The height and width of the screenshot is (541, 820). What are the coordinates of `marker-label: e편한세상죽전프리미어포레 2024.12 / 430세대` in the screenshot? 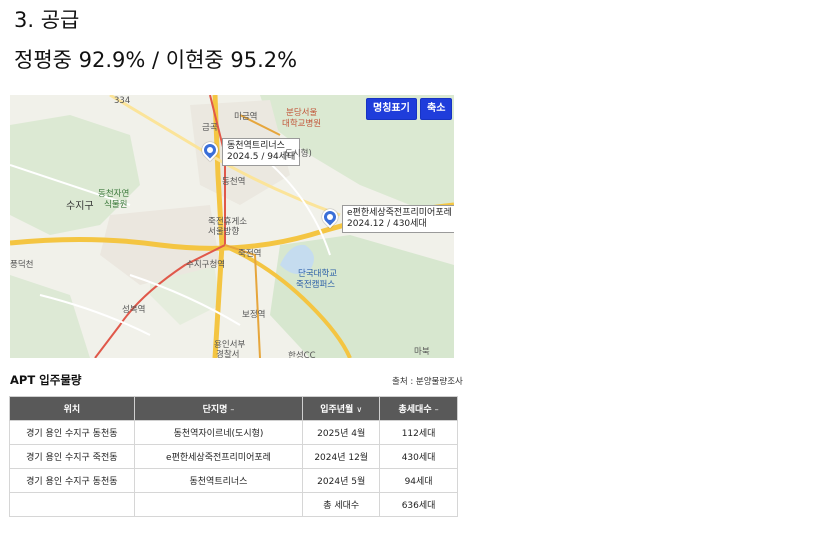 It's located at (398, 219).